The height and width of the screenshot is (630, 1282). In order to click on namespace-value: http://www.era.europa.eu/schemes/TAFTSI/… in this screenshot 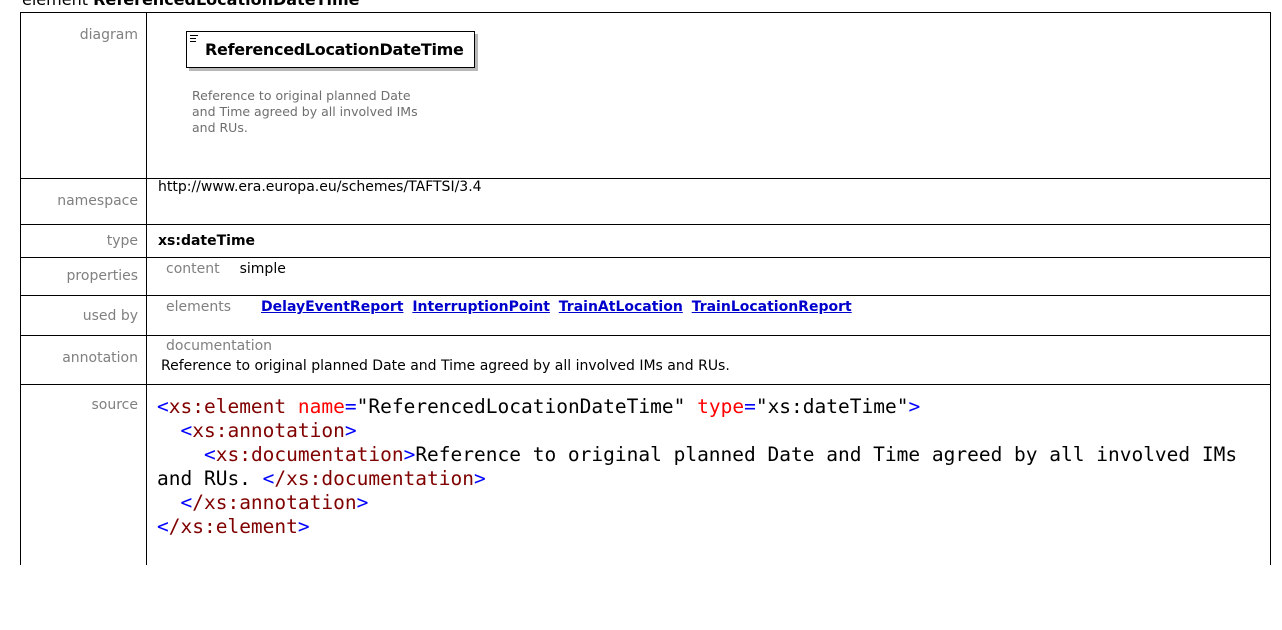, I will do `click(708, 201)`.